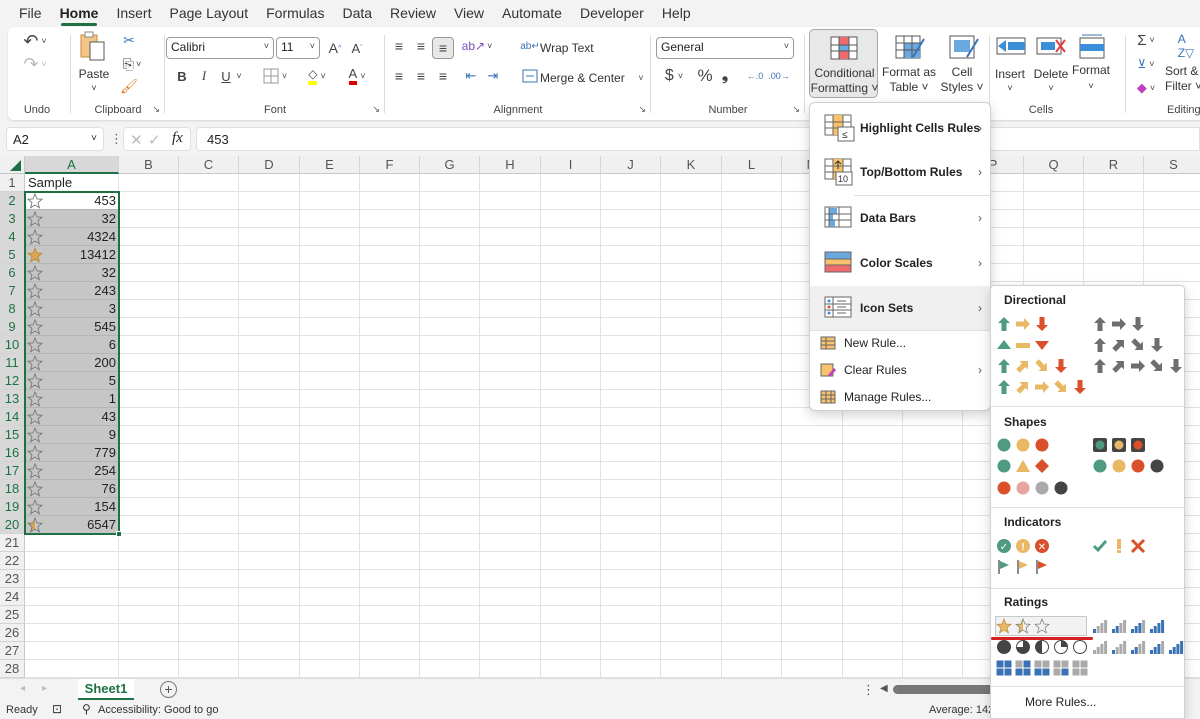 The width and height of the screenshot is (1200, 719). What do you see at coordinates (421, 76) in the screenshot?
I see `align-center-icon: ≡` at bounding box center [421, 76].